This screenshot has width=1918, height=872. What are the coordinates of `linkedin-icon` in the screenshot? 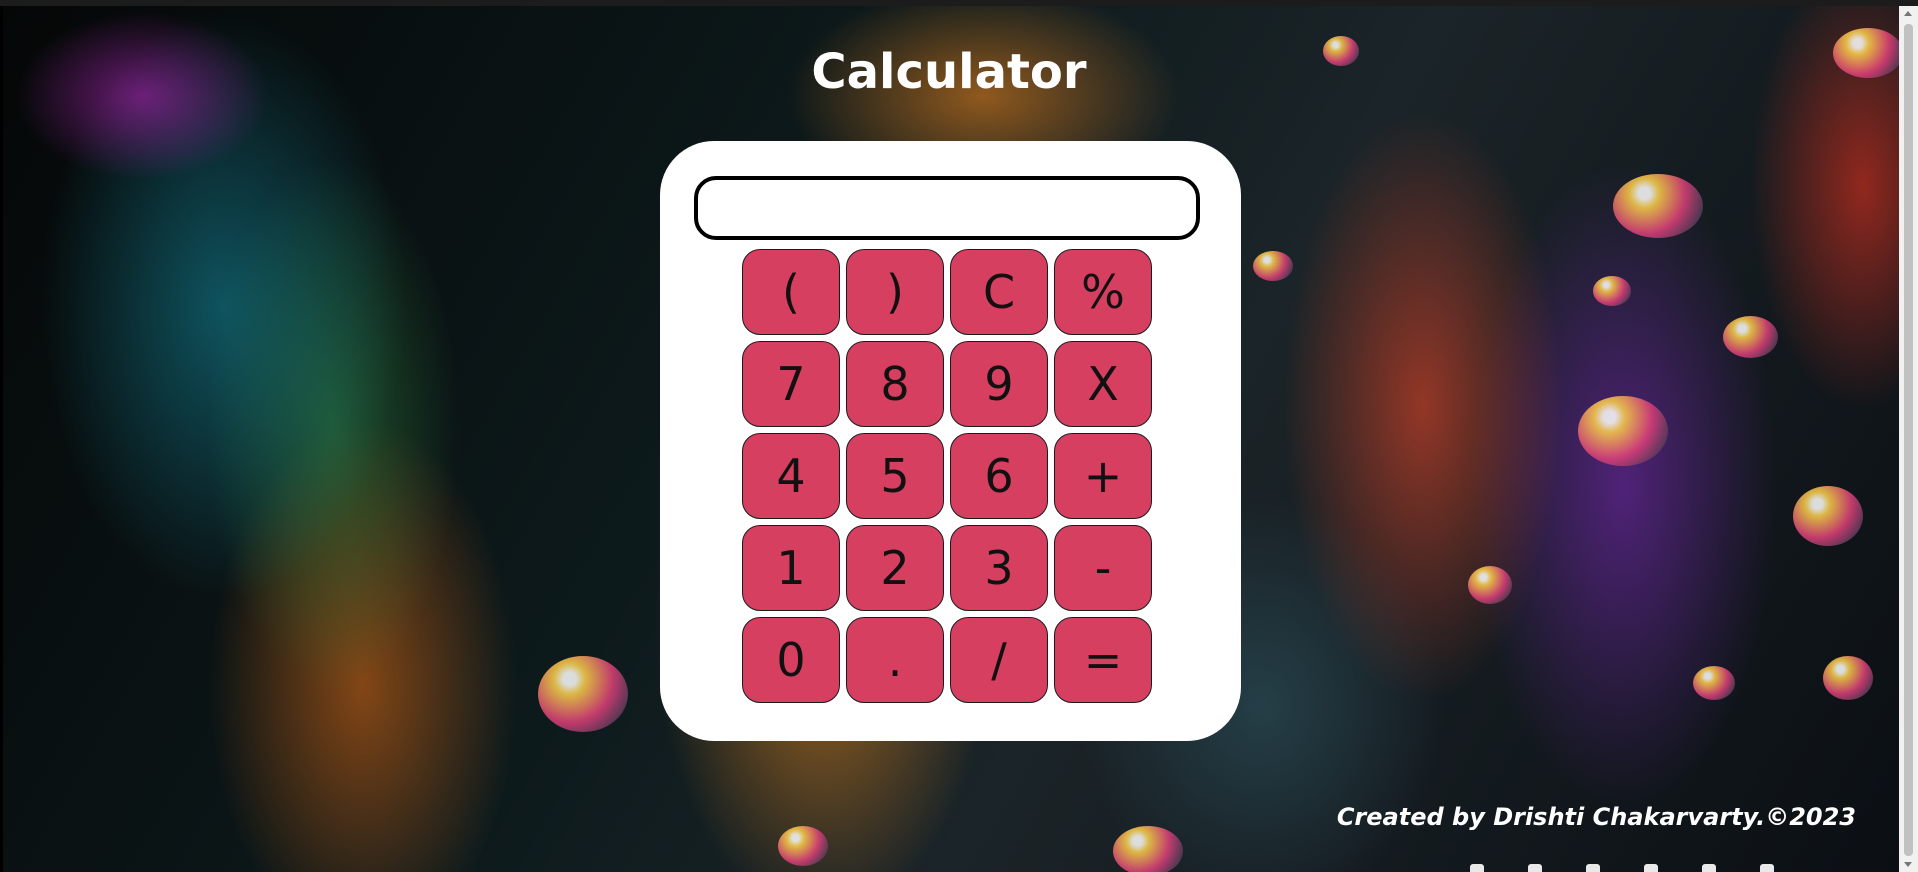 It's located at (1651, 868).